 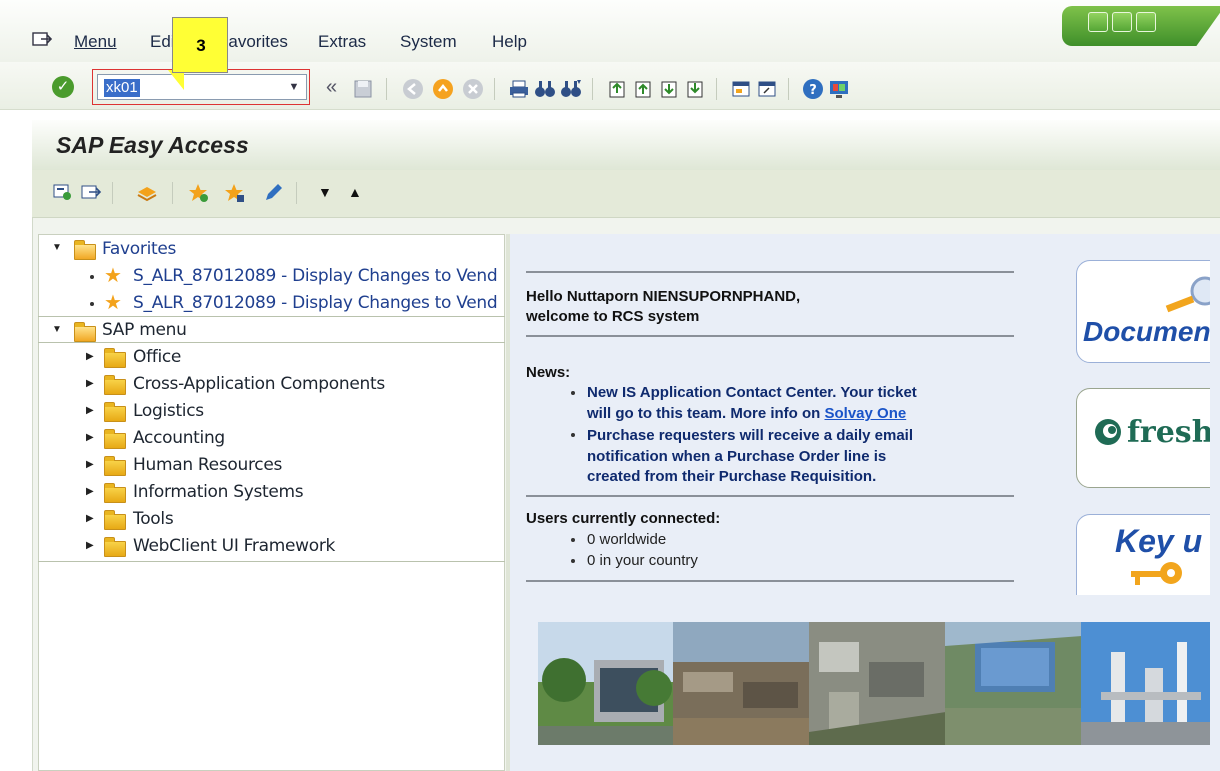 I want to click on tree-node-logistics: Logistics, so click(x=168, y=411).